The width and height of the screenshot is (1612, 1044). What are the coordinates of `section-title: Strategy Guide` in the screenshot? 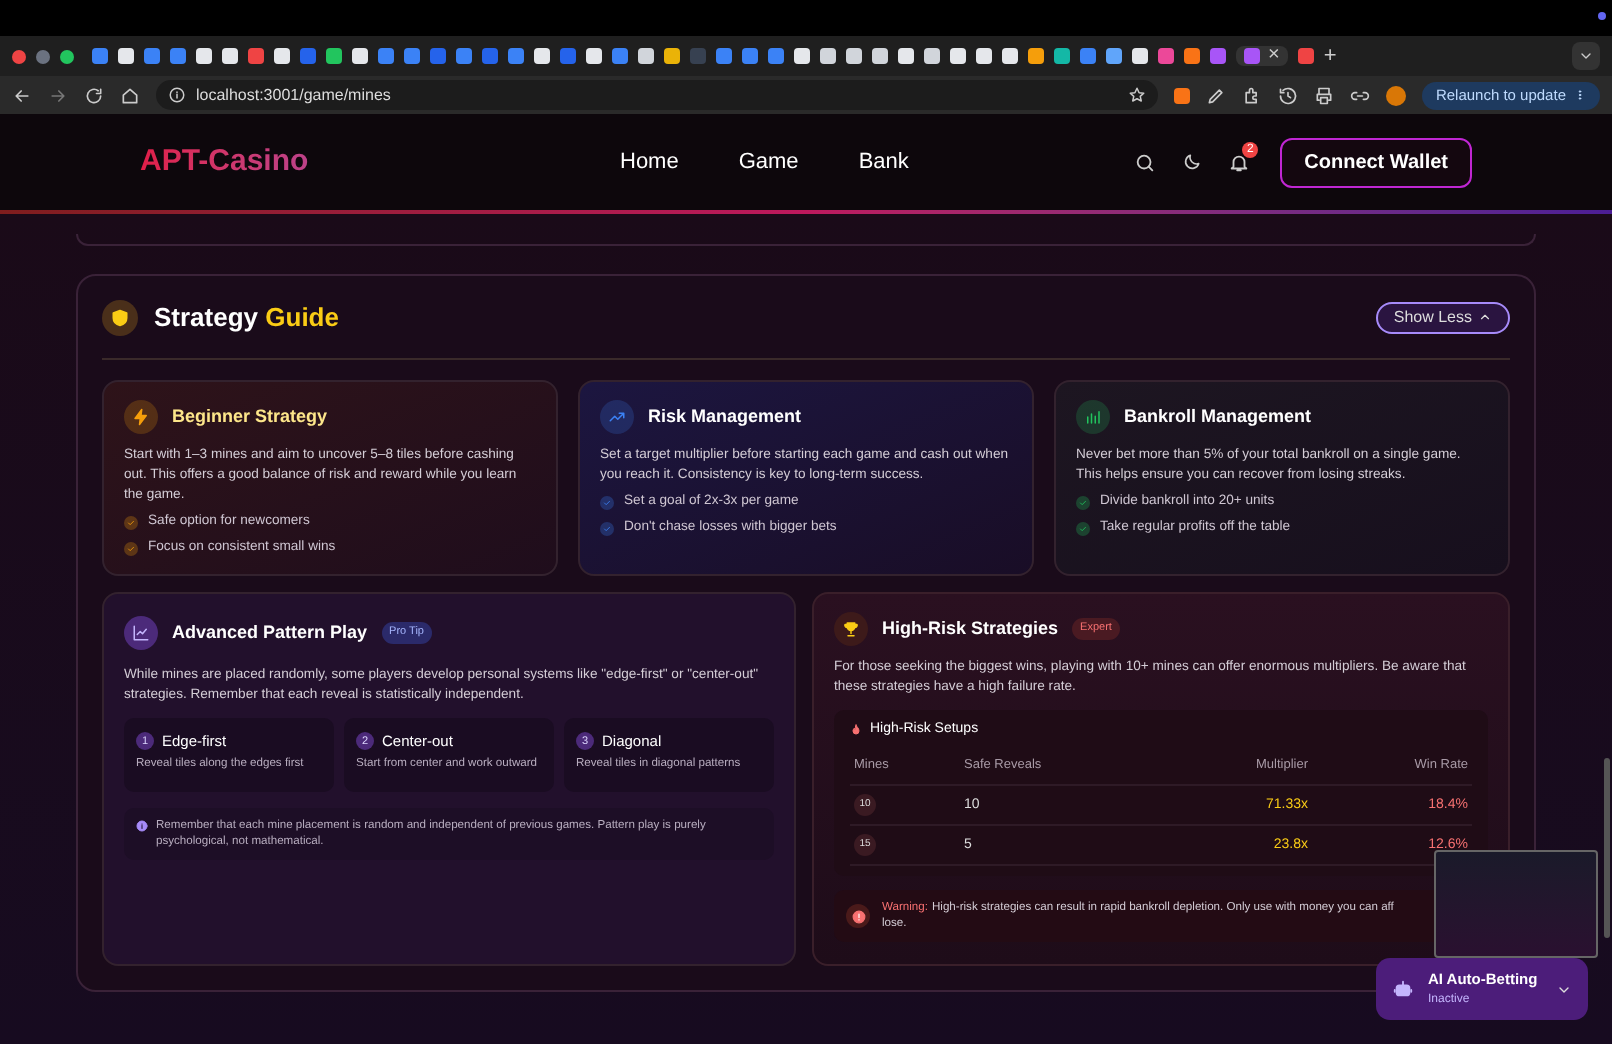 It's located at (246, 317).